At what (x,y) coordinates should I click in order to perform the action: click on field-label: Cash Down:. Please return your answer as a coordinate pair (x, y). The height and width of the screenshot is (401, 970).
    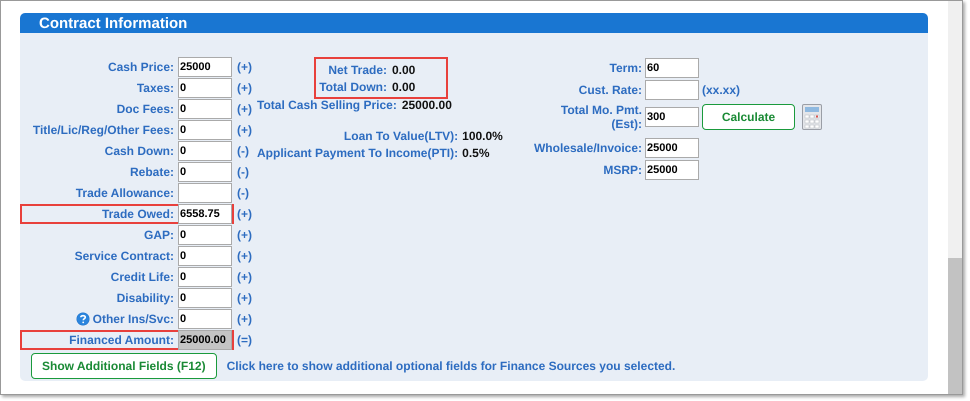
    Looking at the image, I should click on (139, 151).